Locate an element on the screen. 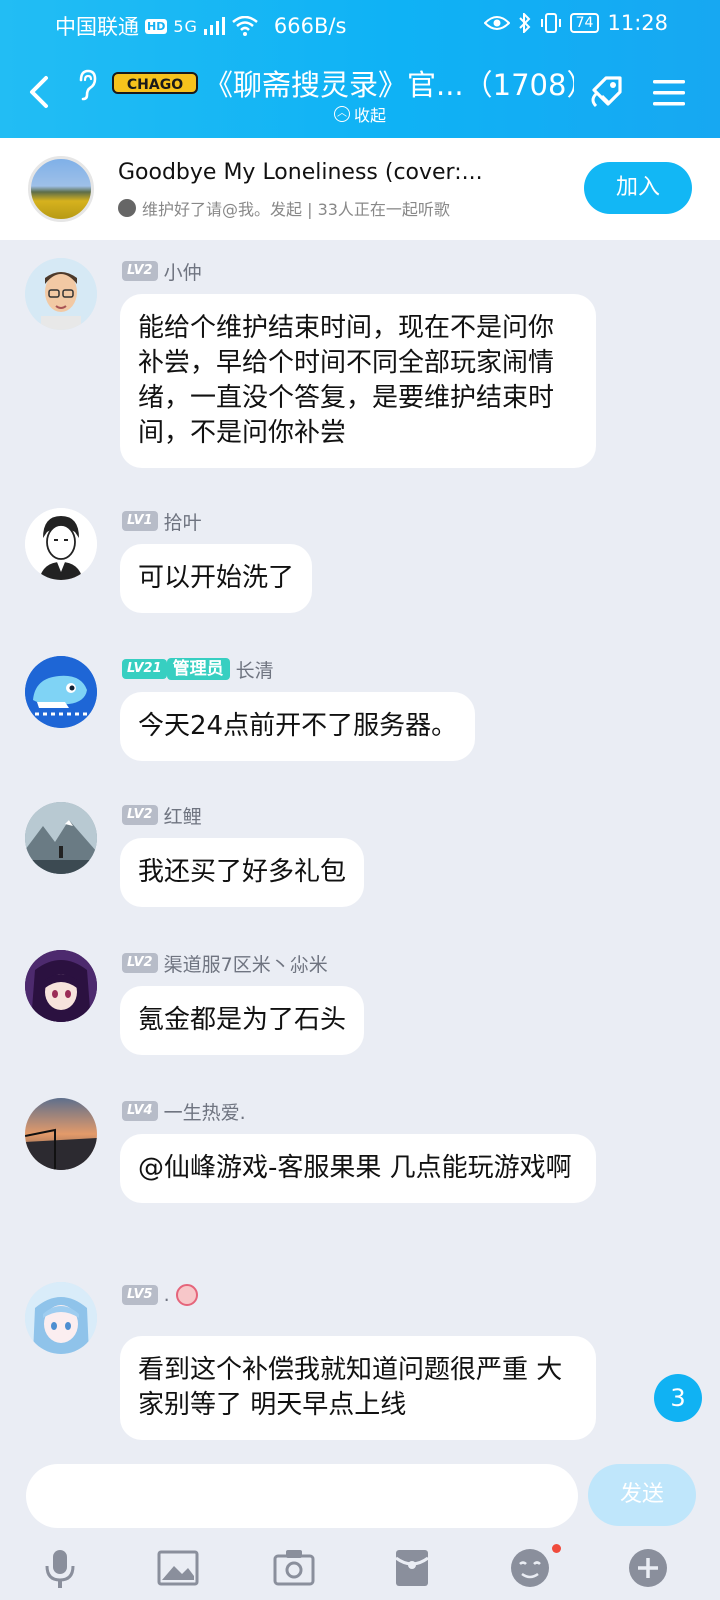 This screenshot has width=720, height=1600. red-packet-icon is located at coordinates (412, 1568).